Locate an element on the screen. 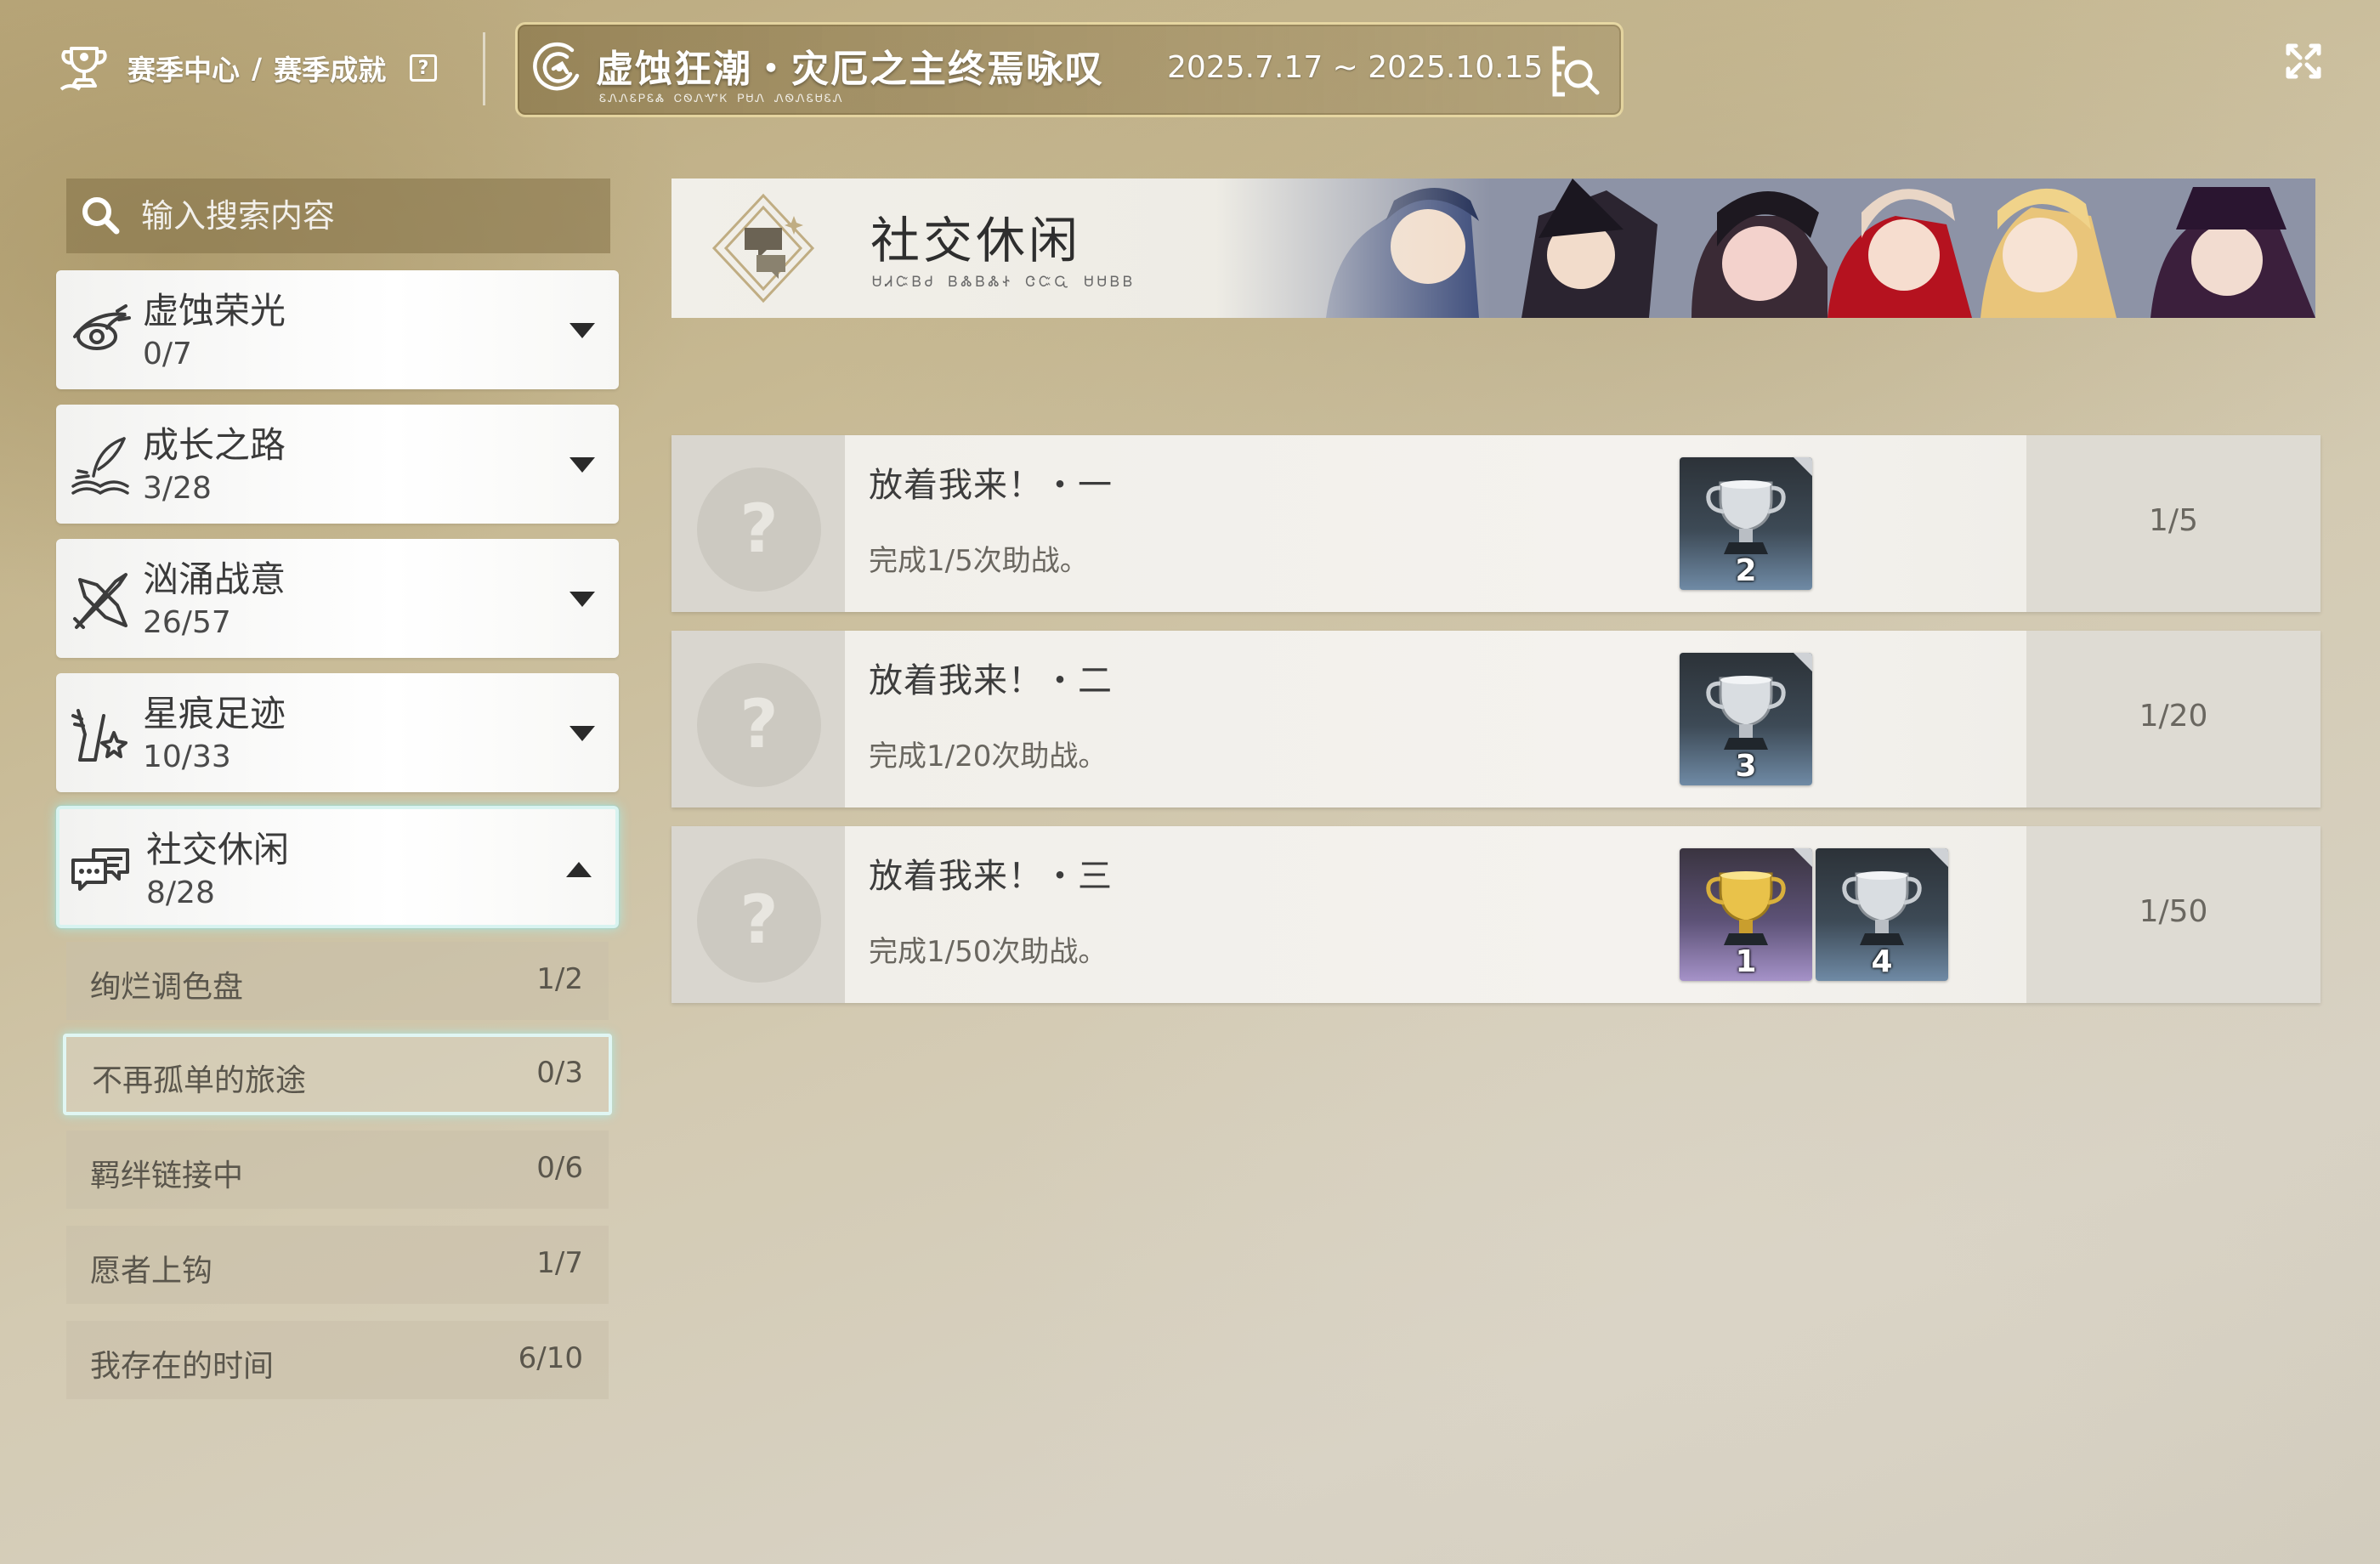 The width and height of the screenshot is (2380, 1564). category-item-shejiao-xiuxian: 社交休闲 8/28 is located at coordinates (337, 867).